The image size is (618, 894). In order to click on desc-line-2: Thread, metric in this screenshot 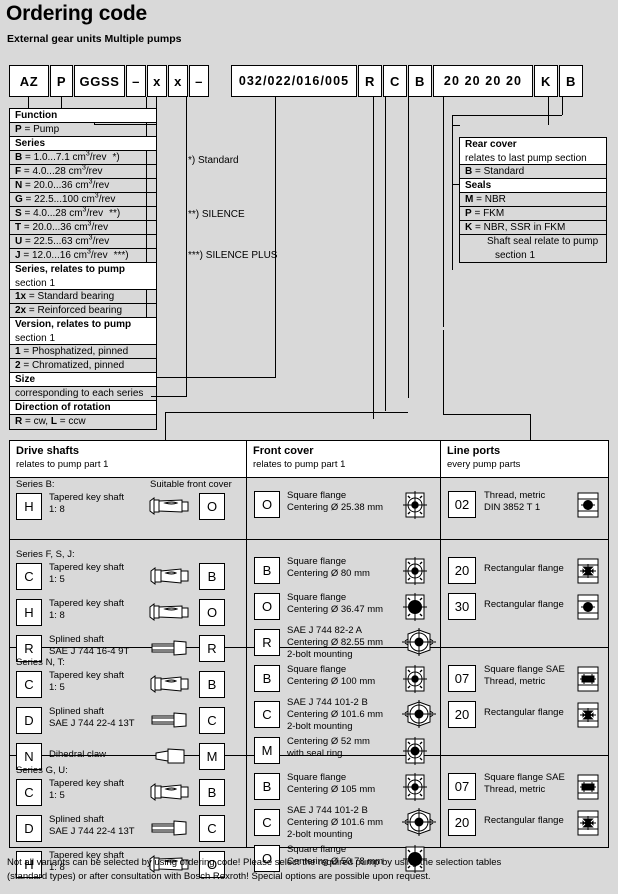, I will do `click(515, 681)`.